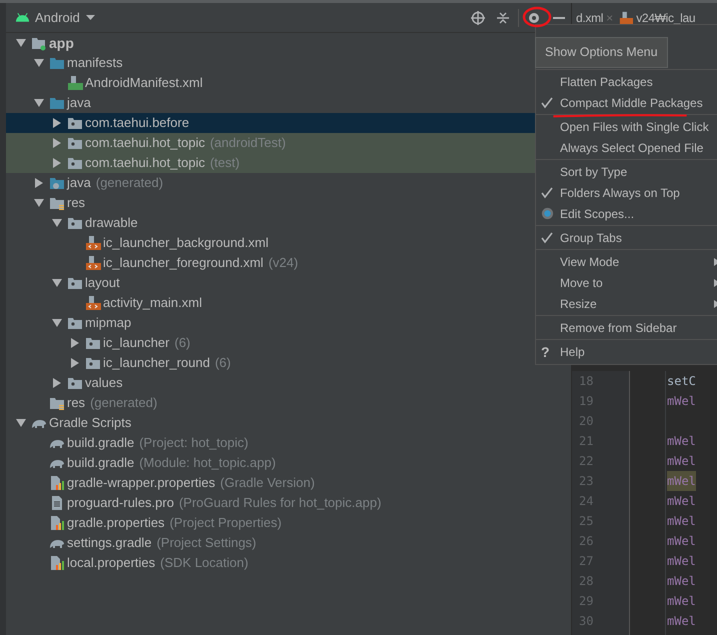  What do you see at coordinates (283, 263) in the screenshot?
I see `item-detail: (v24)` at bounding box center [283, 263].